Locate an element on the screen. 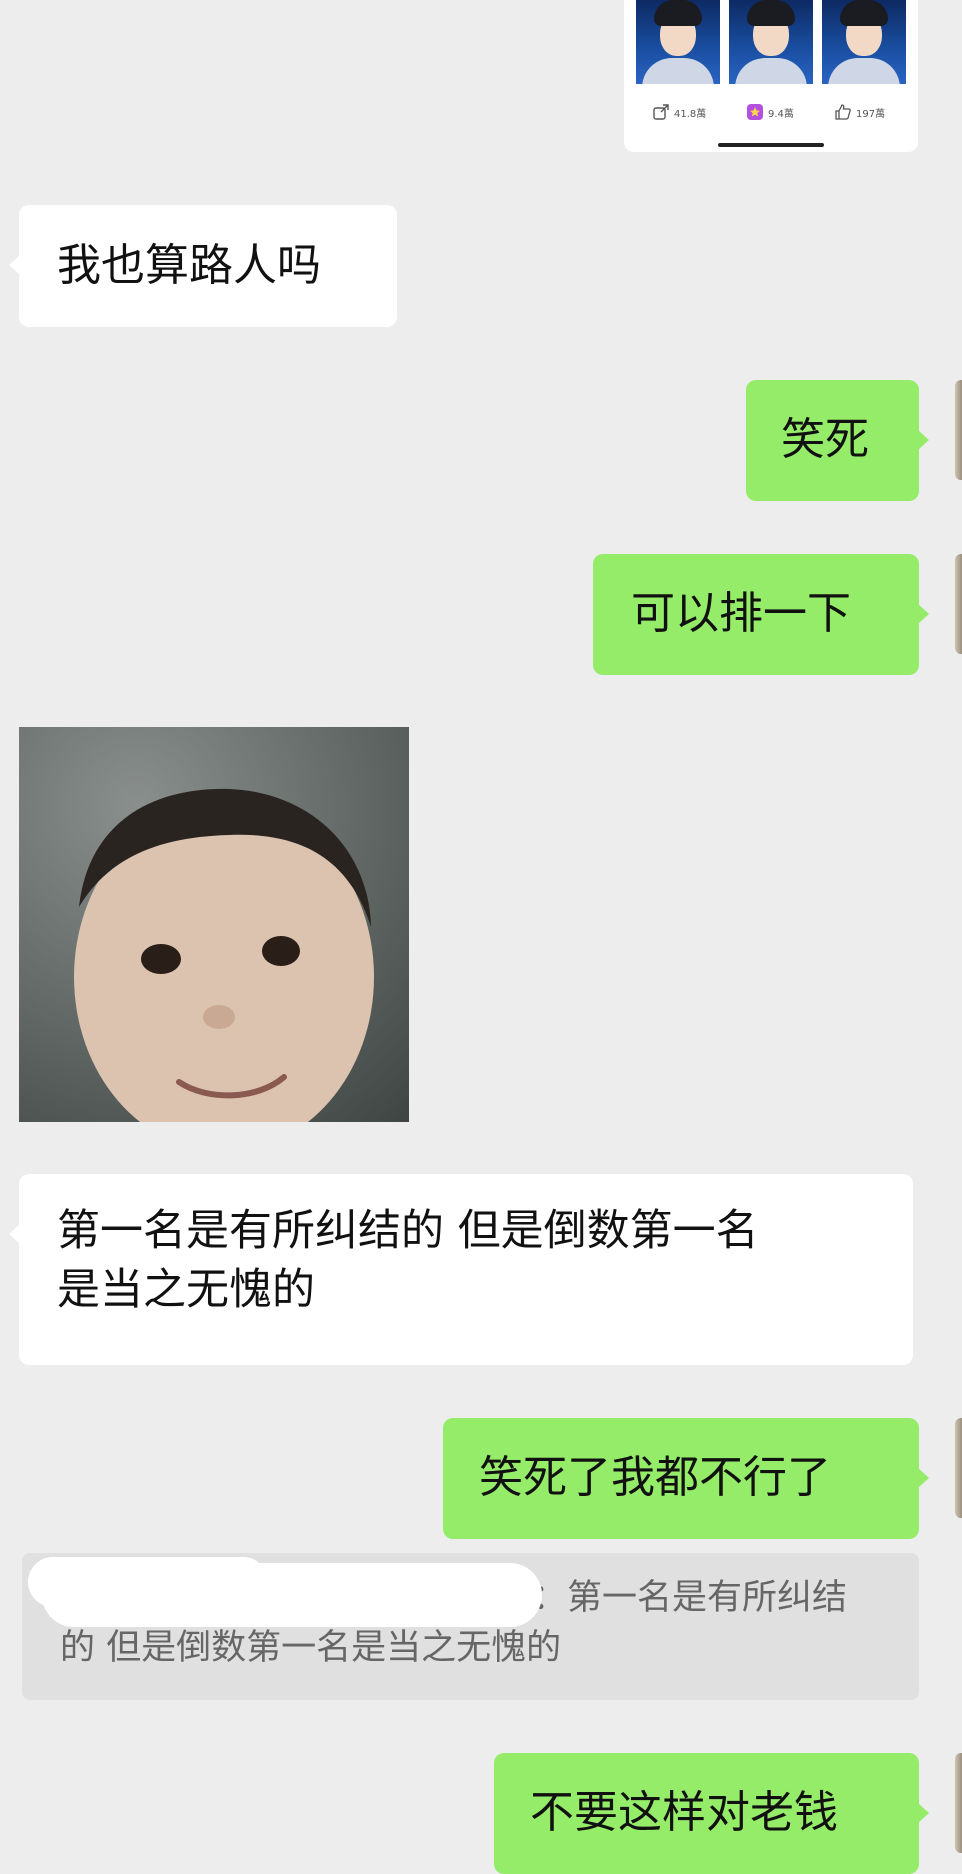 The height and width of the screenshot is (1874, 962). incoming-message-bubble: 我也算路人吗 is located at coordinates (203, 266).